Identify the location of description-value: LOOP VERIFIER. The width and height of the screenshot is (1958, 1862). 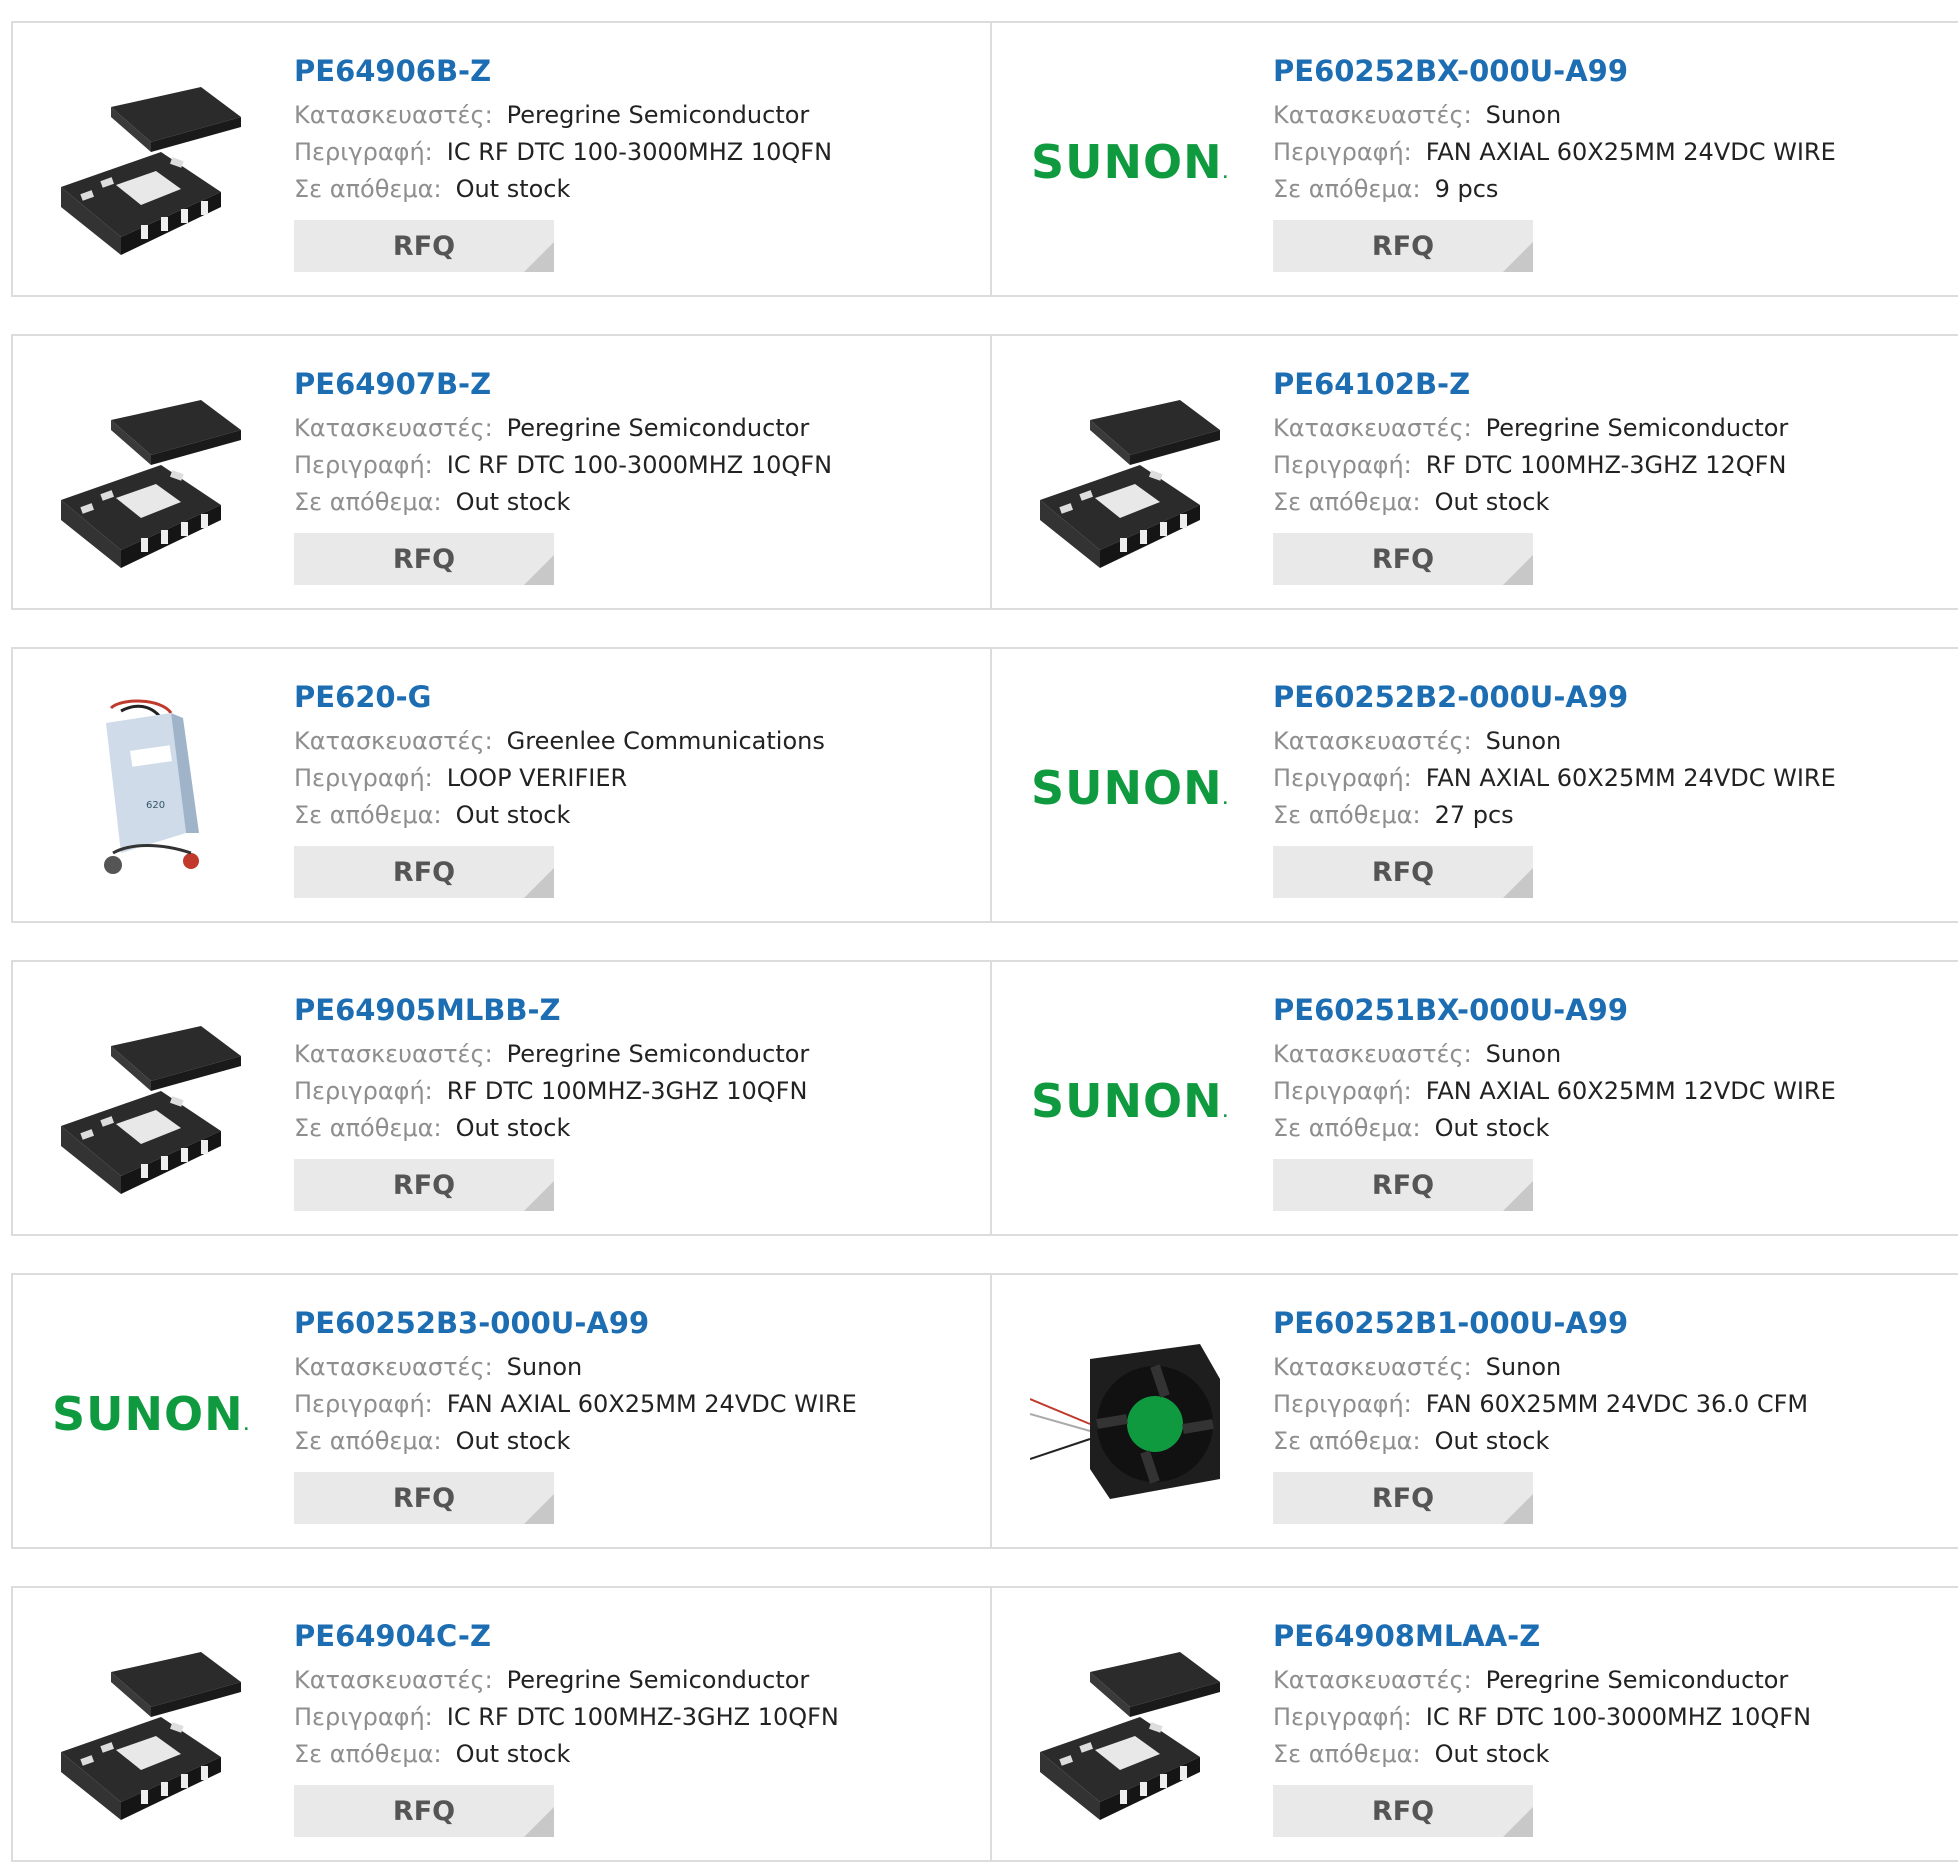
(537, 778).